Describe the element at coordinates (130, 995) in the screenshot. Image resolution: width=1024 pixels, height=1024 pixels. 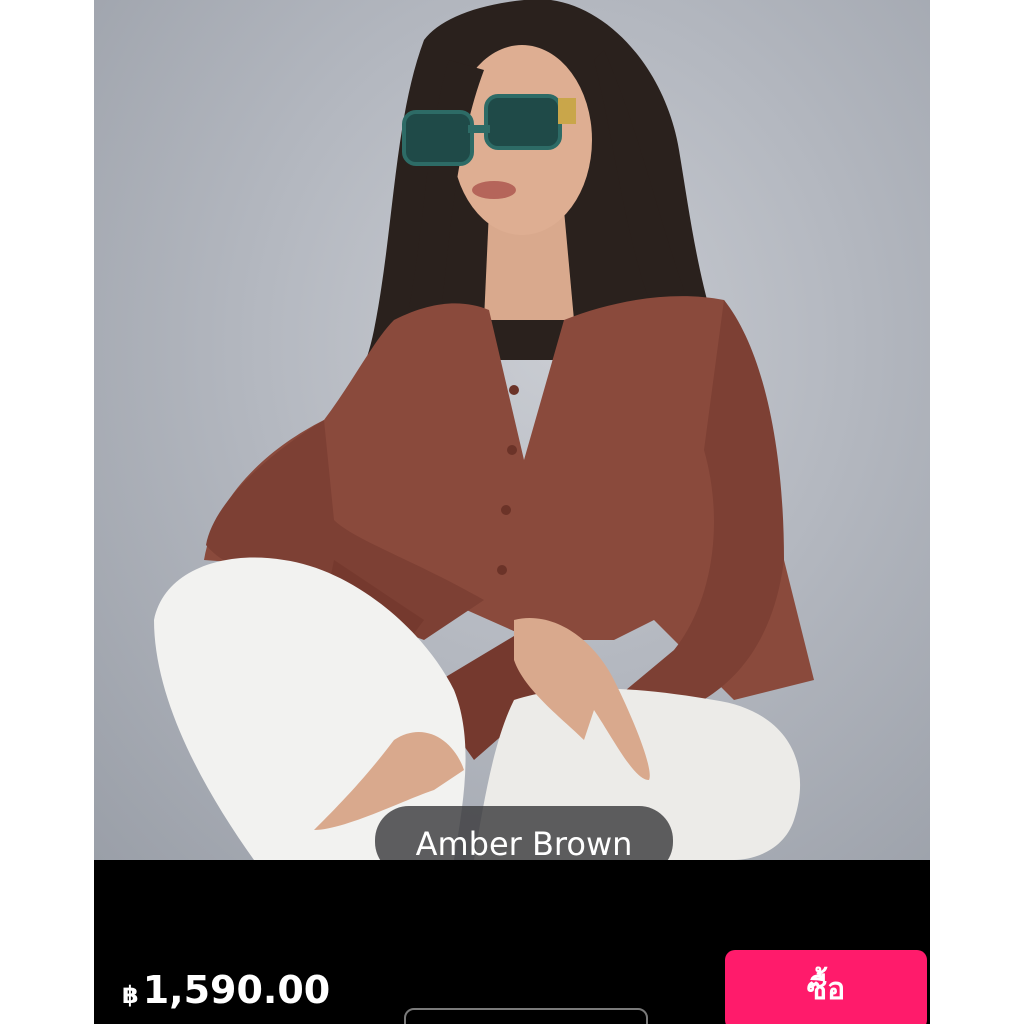
I see `currency-symbol: ฿` at that location.